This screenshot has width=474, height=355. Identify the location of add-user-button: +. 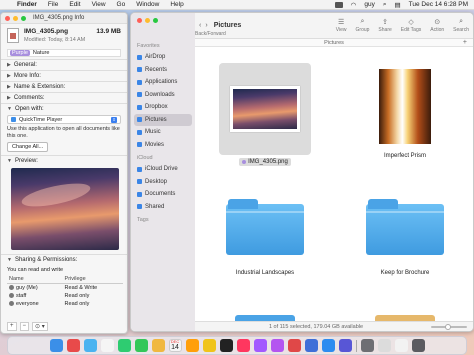
(12, 326).